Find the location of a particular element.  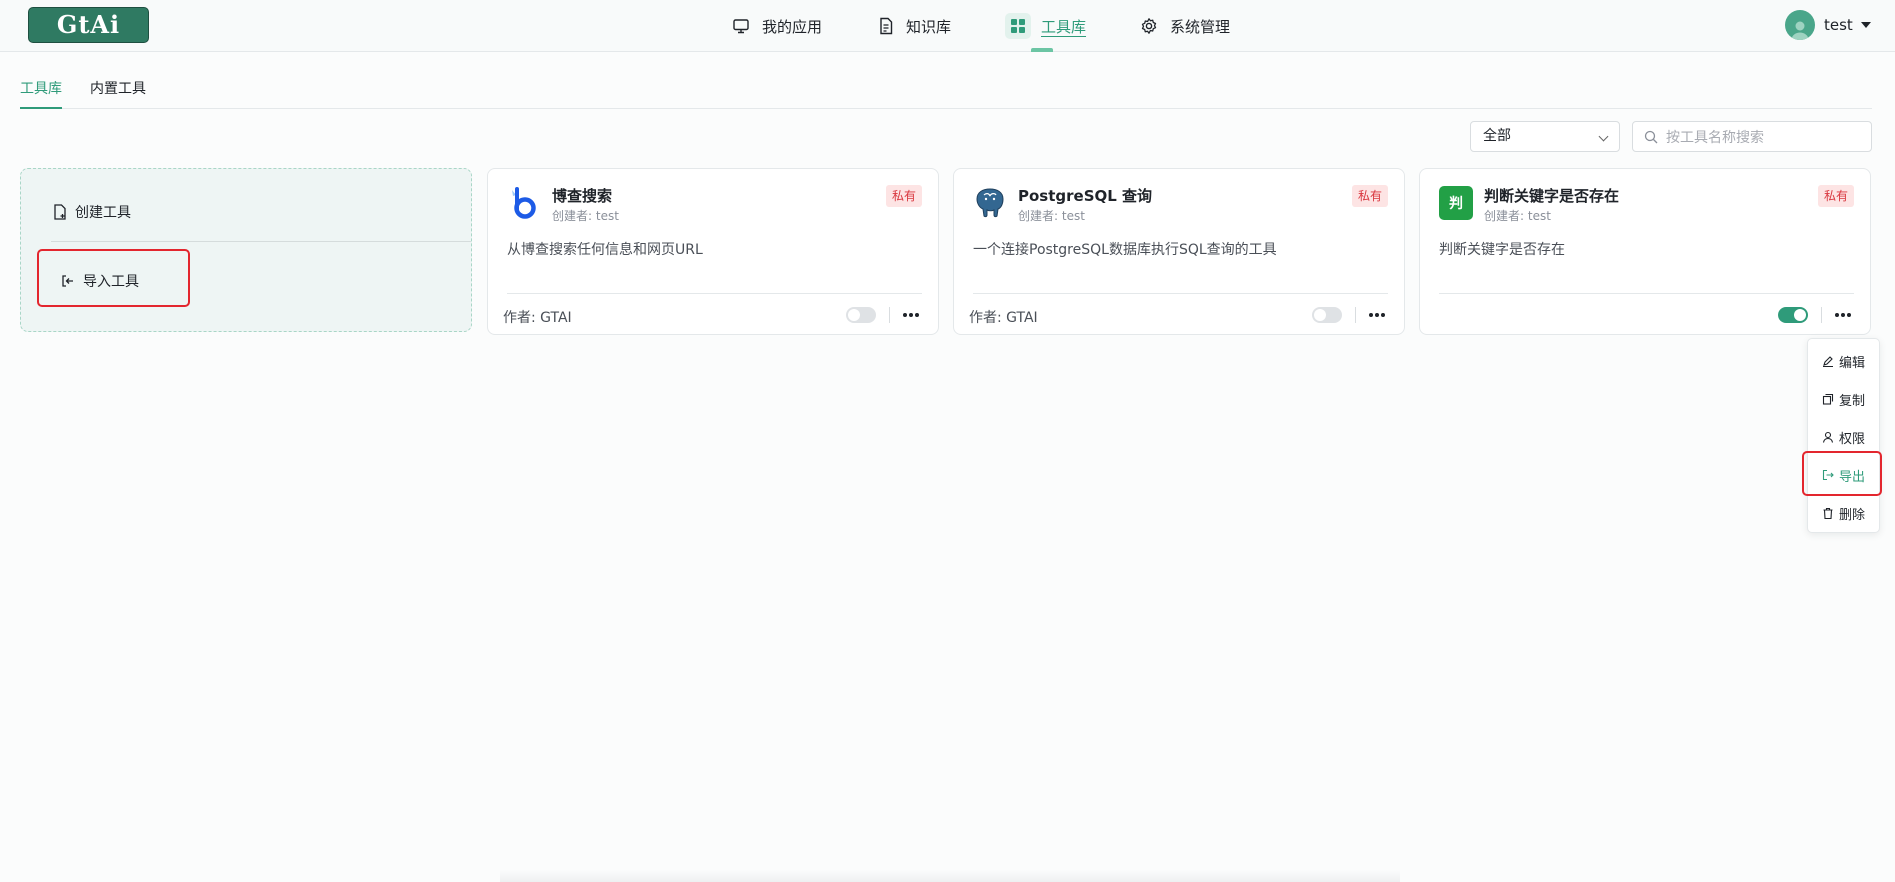

menu-item-delete: 删除 is located at coordinates (1844, 513).